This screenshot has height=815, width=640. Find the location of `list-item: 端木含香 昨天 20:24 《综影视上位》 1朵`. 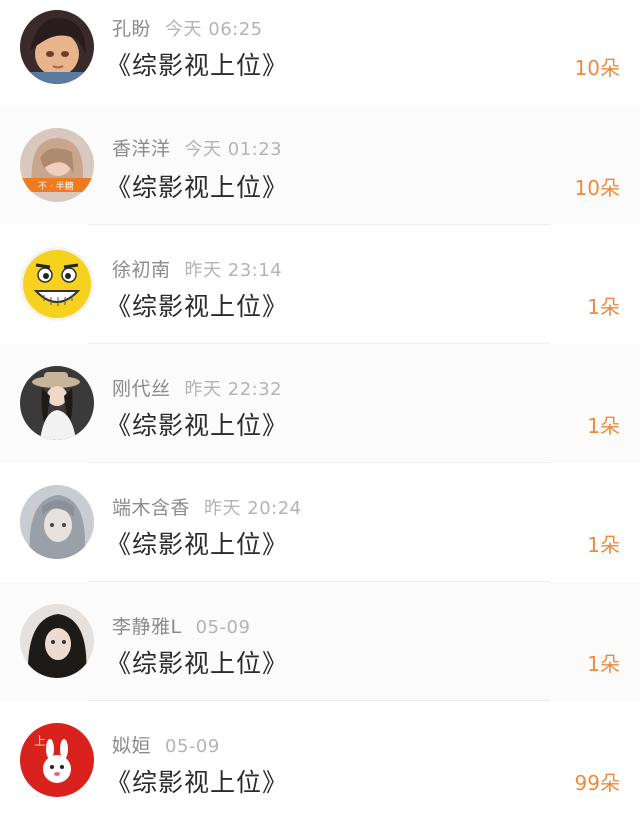

list-item: 端木含香 昨天 20:24 《综影视上位》 1朵 is located at coordinates (320, 522).